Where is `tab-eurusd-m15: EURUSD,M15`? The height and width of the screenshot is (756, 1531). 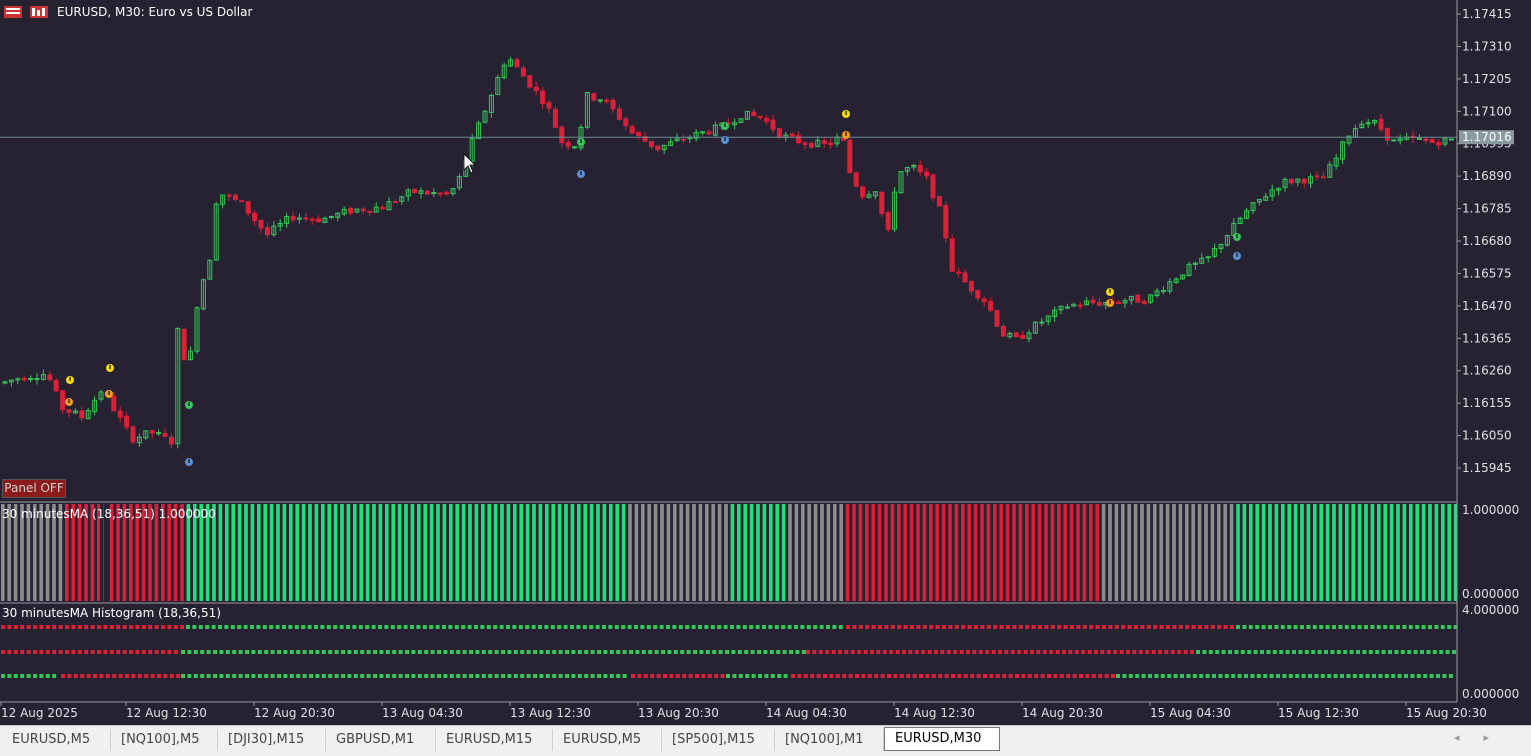 tab-eurusd-m15: EURUSD,M15 is located at coordinates (494, 740).